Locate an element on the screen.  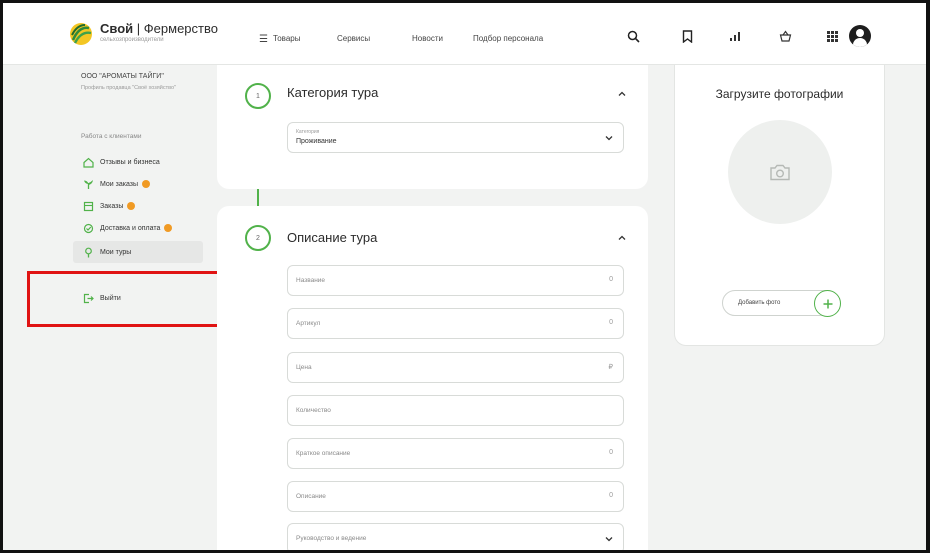
company-name: ООО "АРОМАТЫ ТАЙГИ" is located at coordinates (122, 76).